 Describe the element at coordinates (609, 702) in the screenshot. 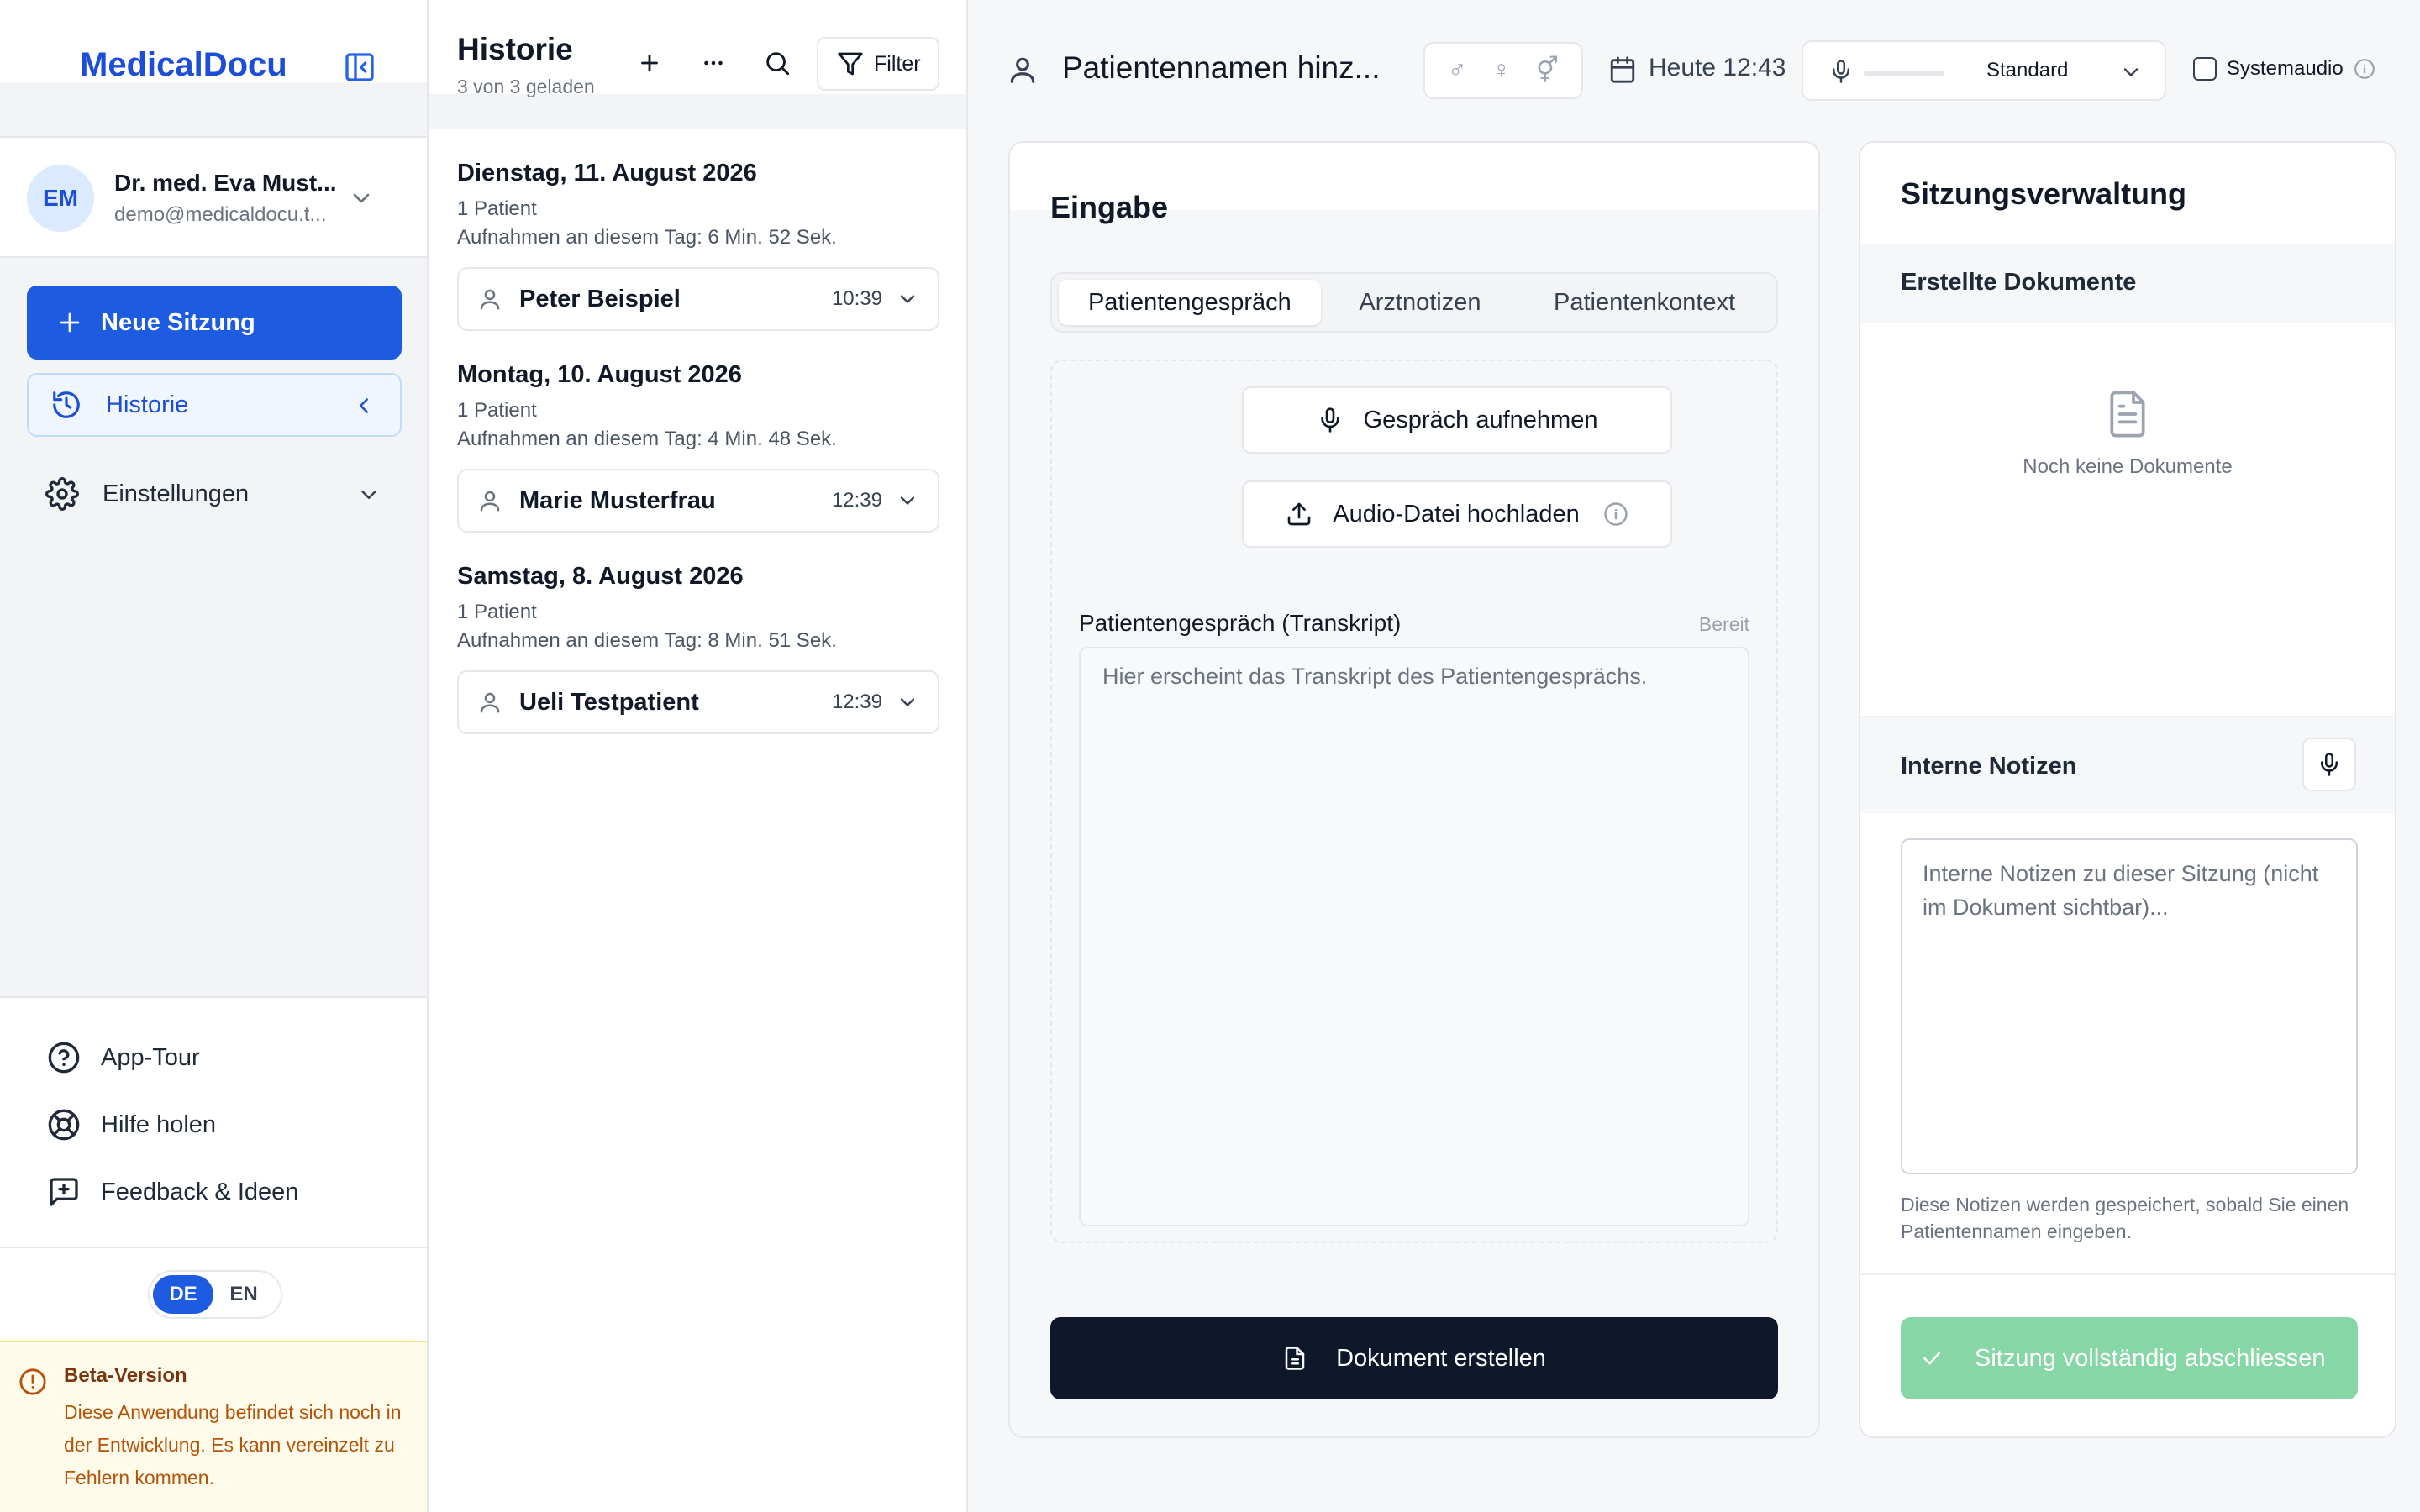

I see `patient-name: Ueli Testpatient` at that location.